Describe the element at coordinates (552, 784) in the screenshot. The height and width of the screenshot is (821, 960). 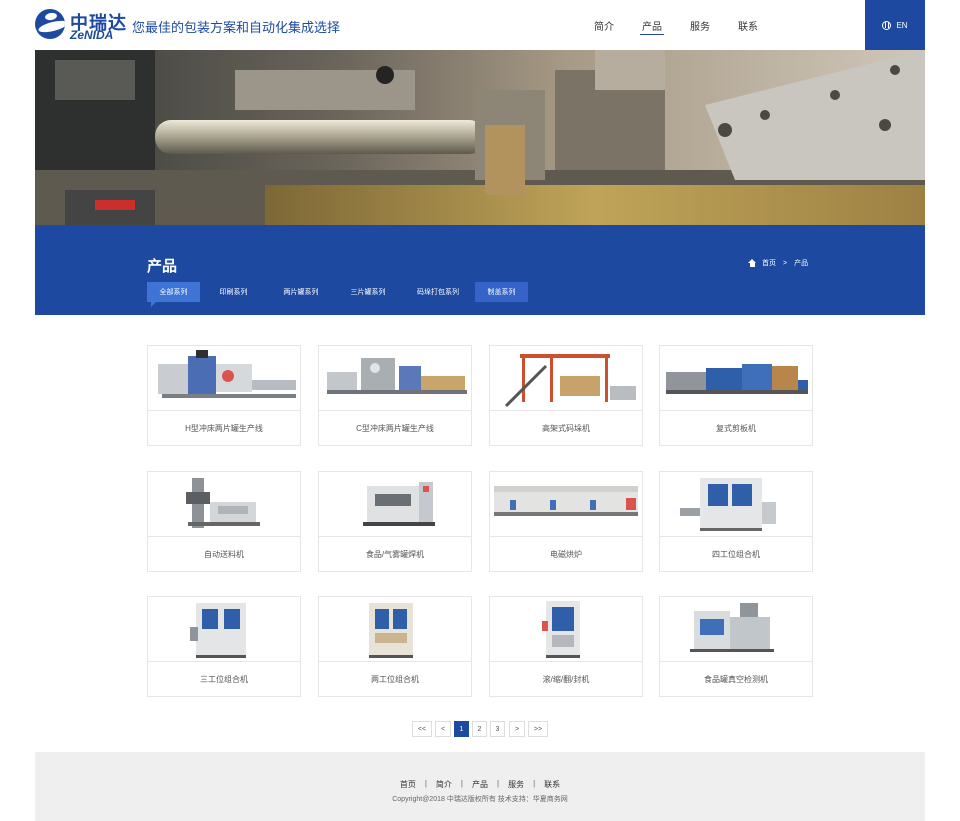
I see `footer-link-contact: 联系` at that location.